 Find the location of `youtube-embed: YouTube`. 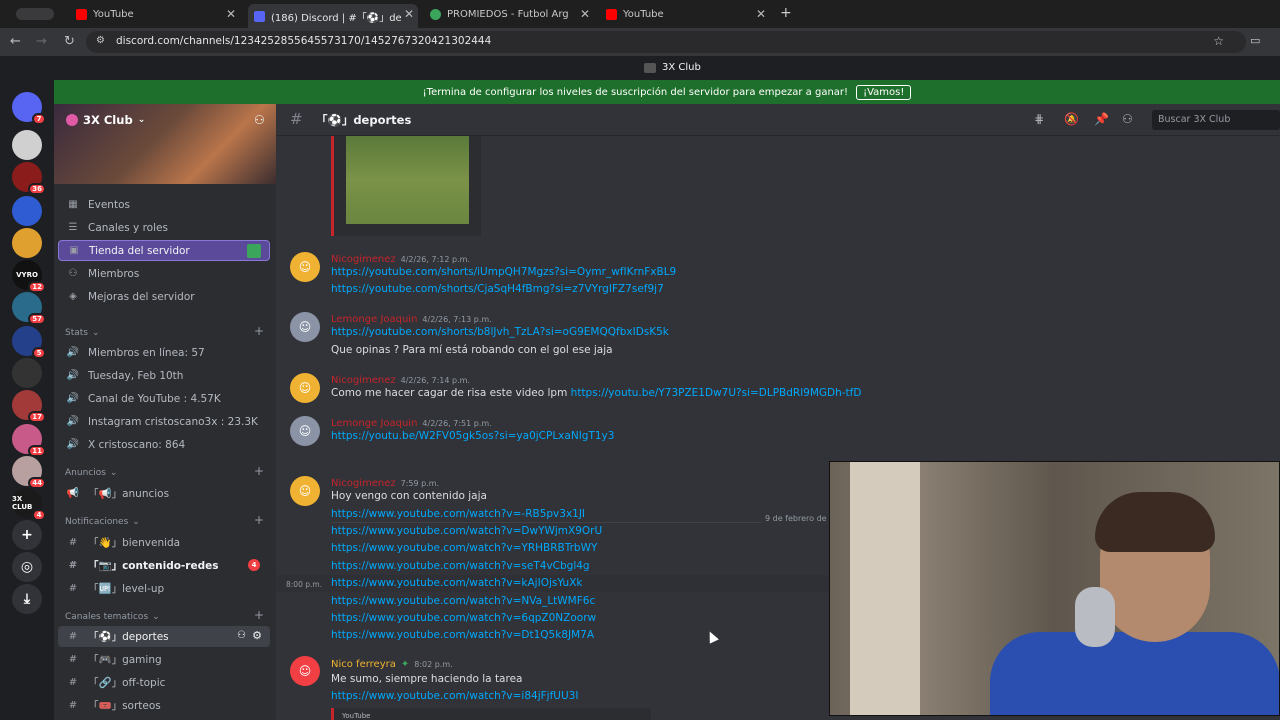

youtube-embed: YouTube is located at coordinates (491, 714).